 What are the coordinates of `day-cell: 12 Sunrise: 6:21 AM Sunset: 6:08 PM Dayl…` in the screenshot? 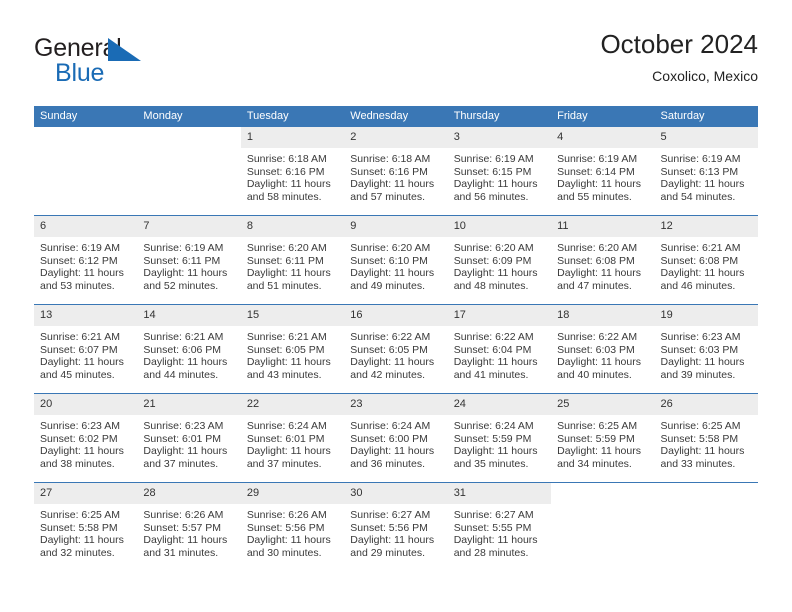 It's located at (706, 260).